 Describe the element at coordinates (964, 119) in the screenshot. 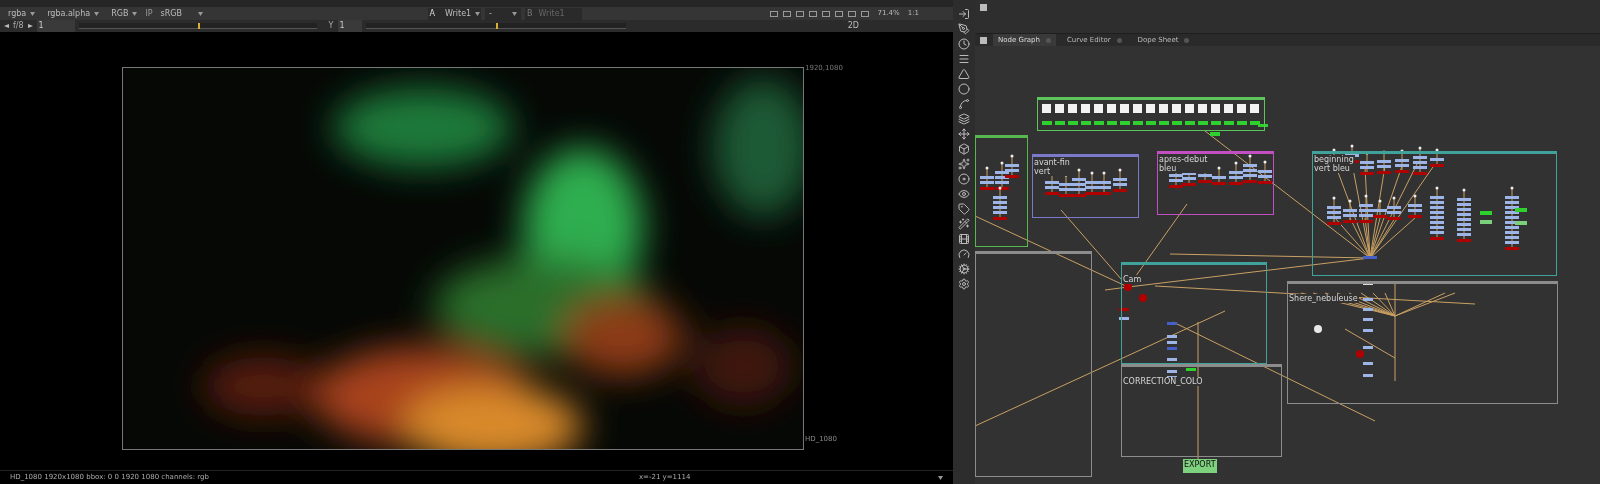

I see `layers-icon` at that location.